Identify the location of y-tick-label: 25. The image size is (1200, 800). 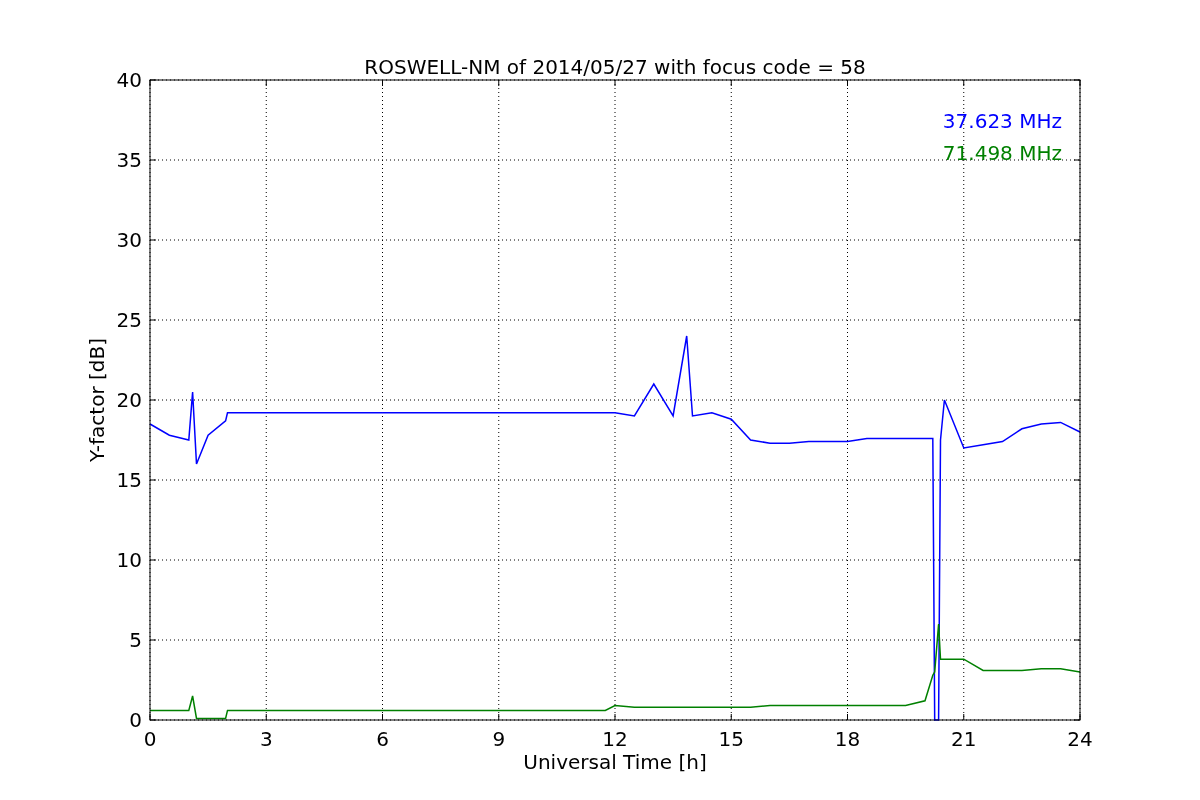
(129, 320).